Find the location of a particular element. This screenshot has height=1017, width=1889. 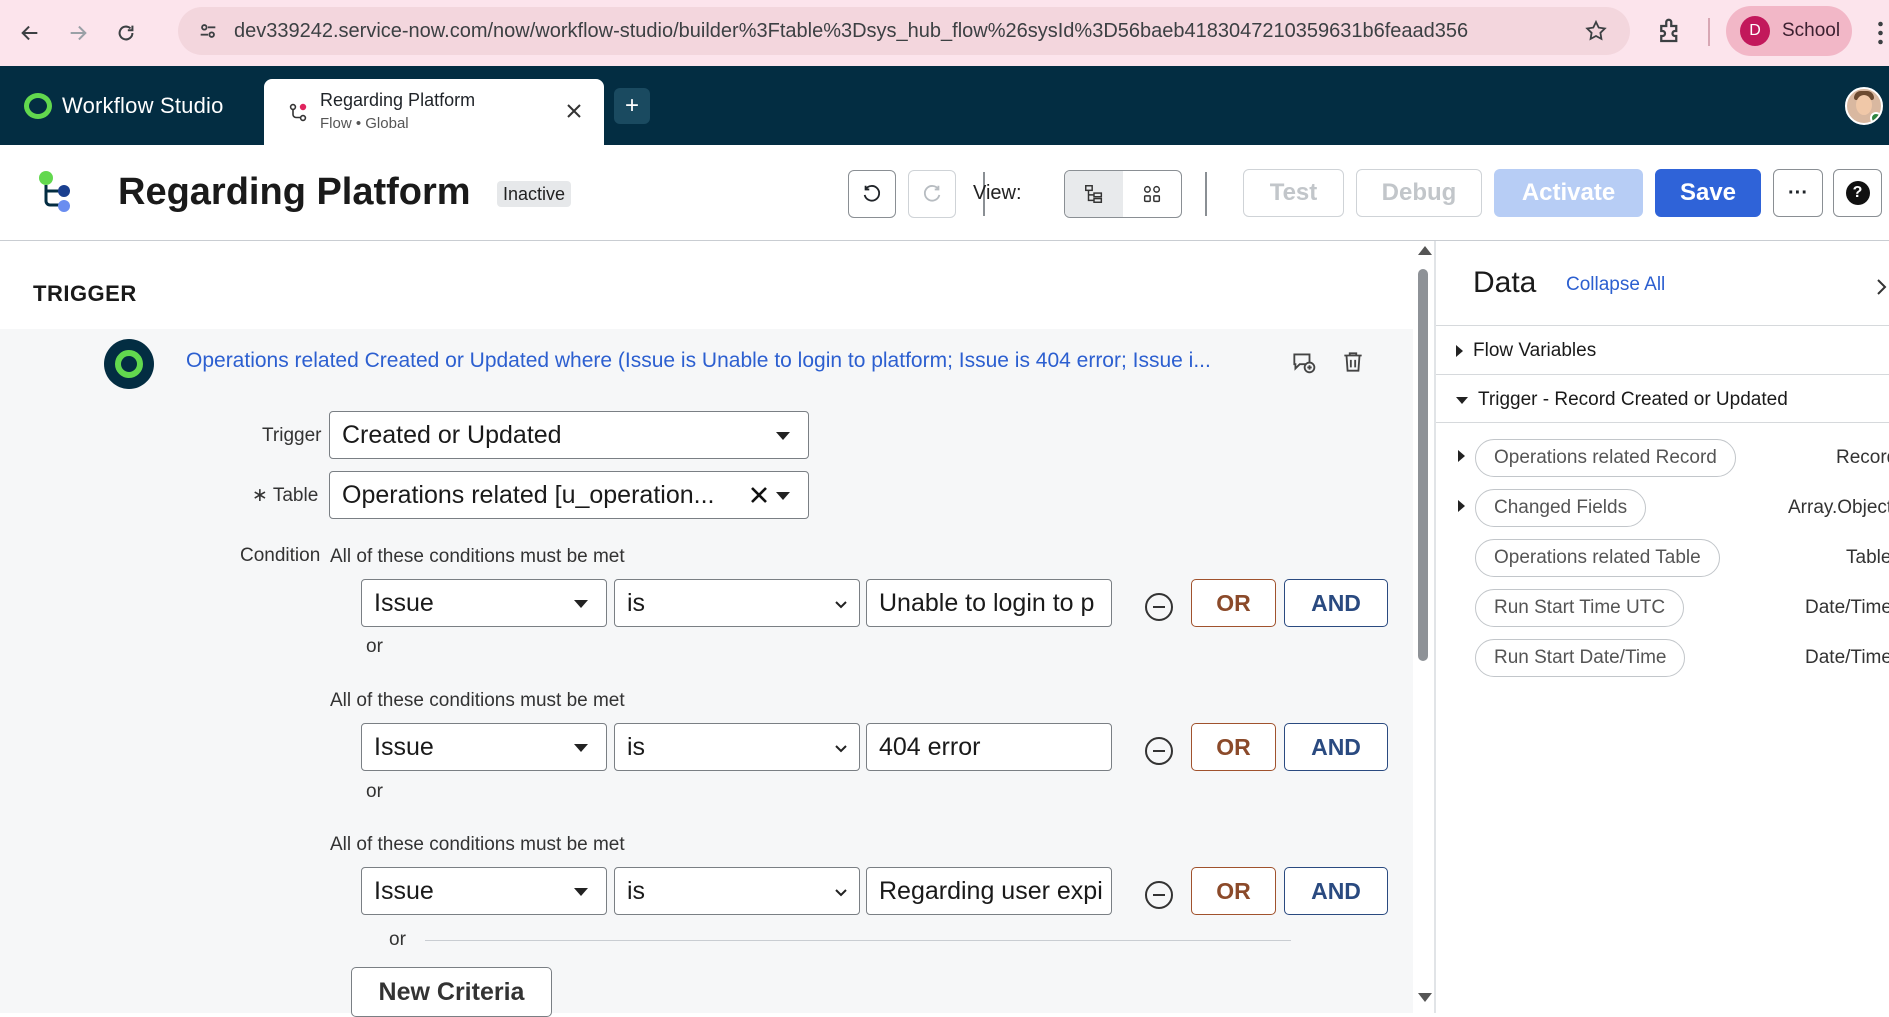

brand: Workflow Studio is located at coordinates (124, 106).